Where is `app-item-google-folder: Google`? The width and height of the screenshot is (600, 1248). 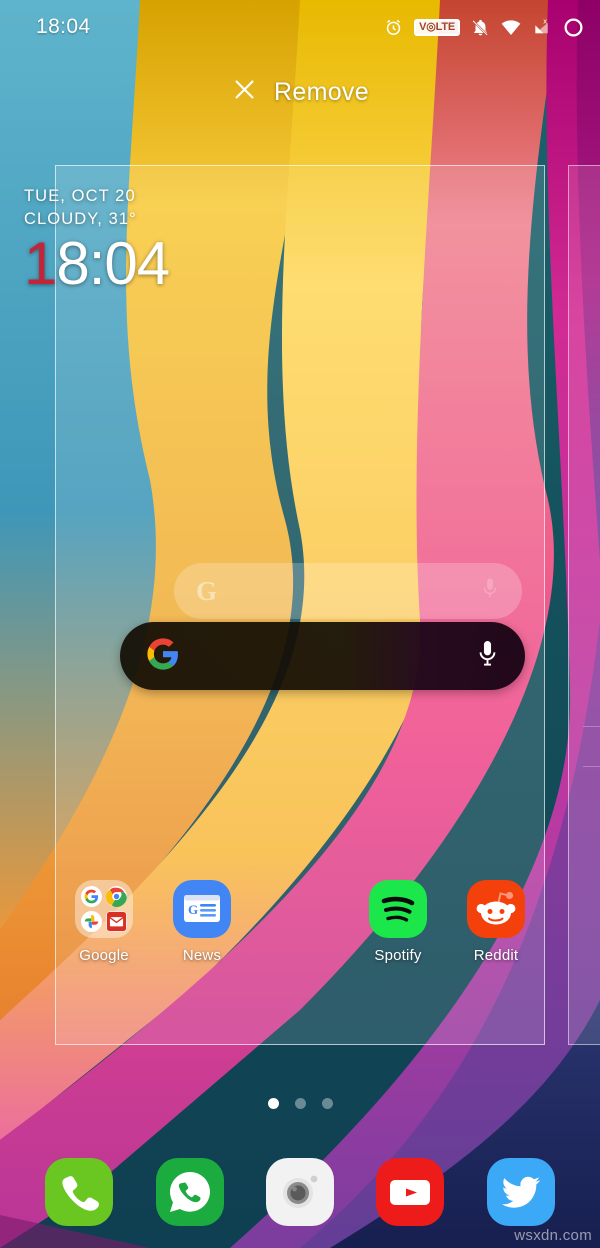
app-item-google-folder: Google is located at coordinates (104, 936).